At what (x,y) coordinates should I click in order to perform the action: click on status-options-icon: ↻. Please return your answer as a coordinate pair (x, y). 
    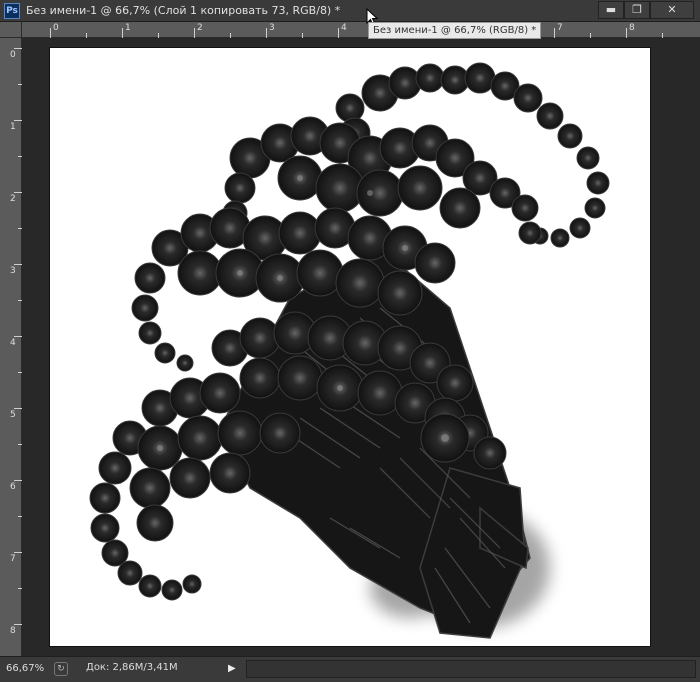
    Looking at the image, I should click on (61, 669).